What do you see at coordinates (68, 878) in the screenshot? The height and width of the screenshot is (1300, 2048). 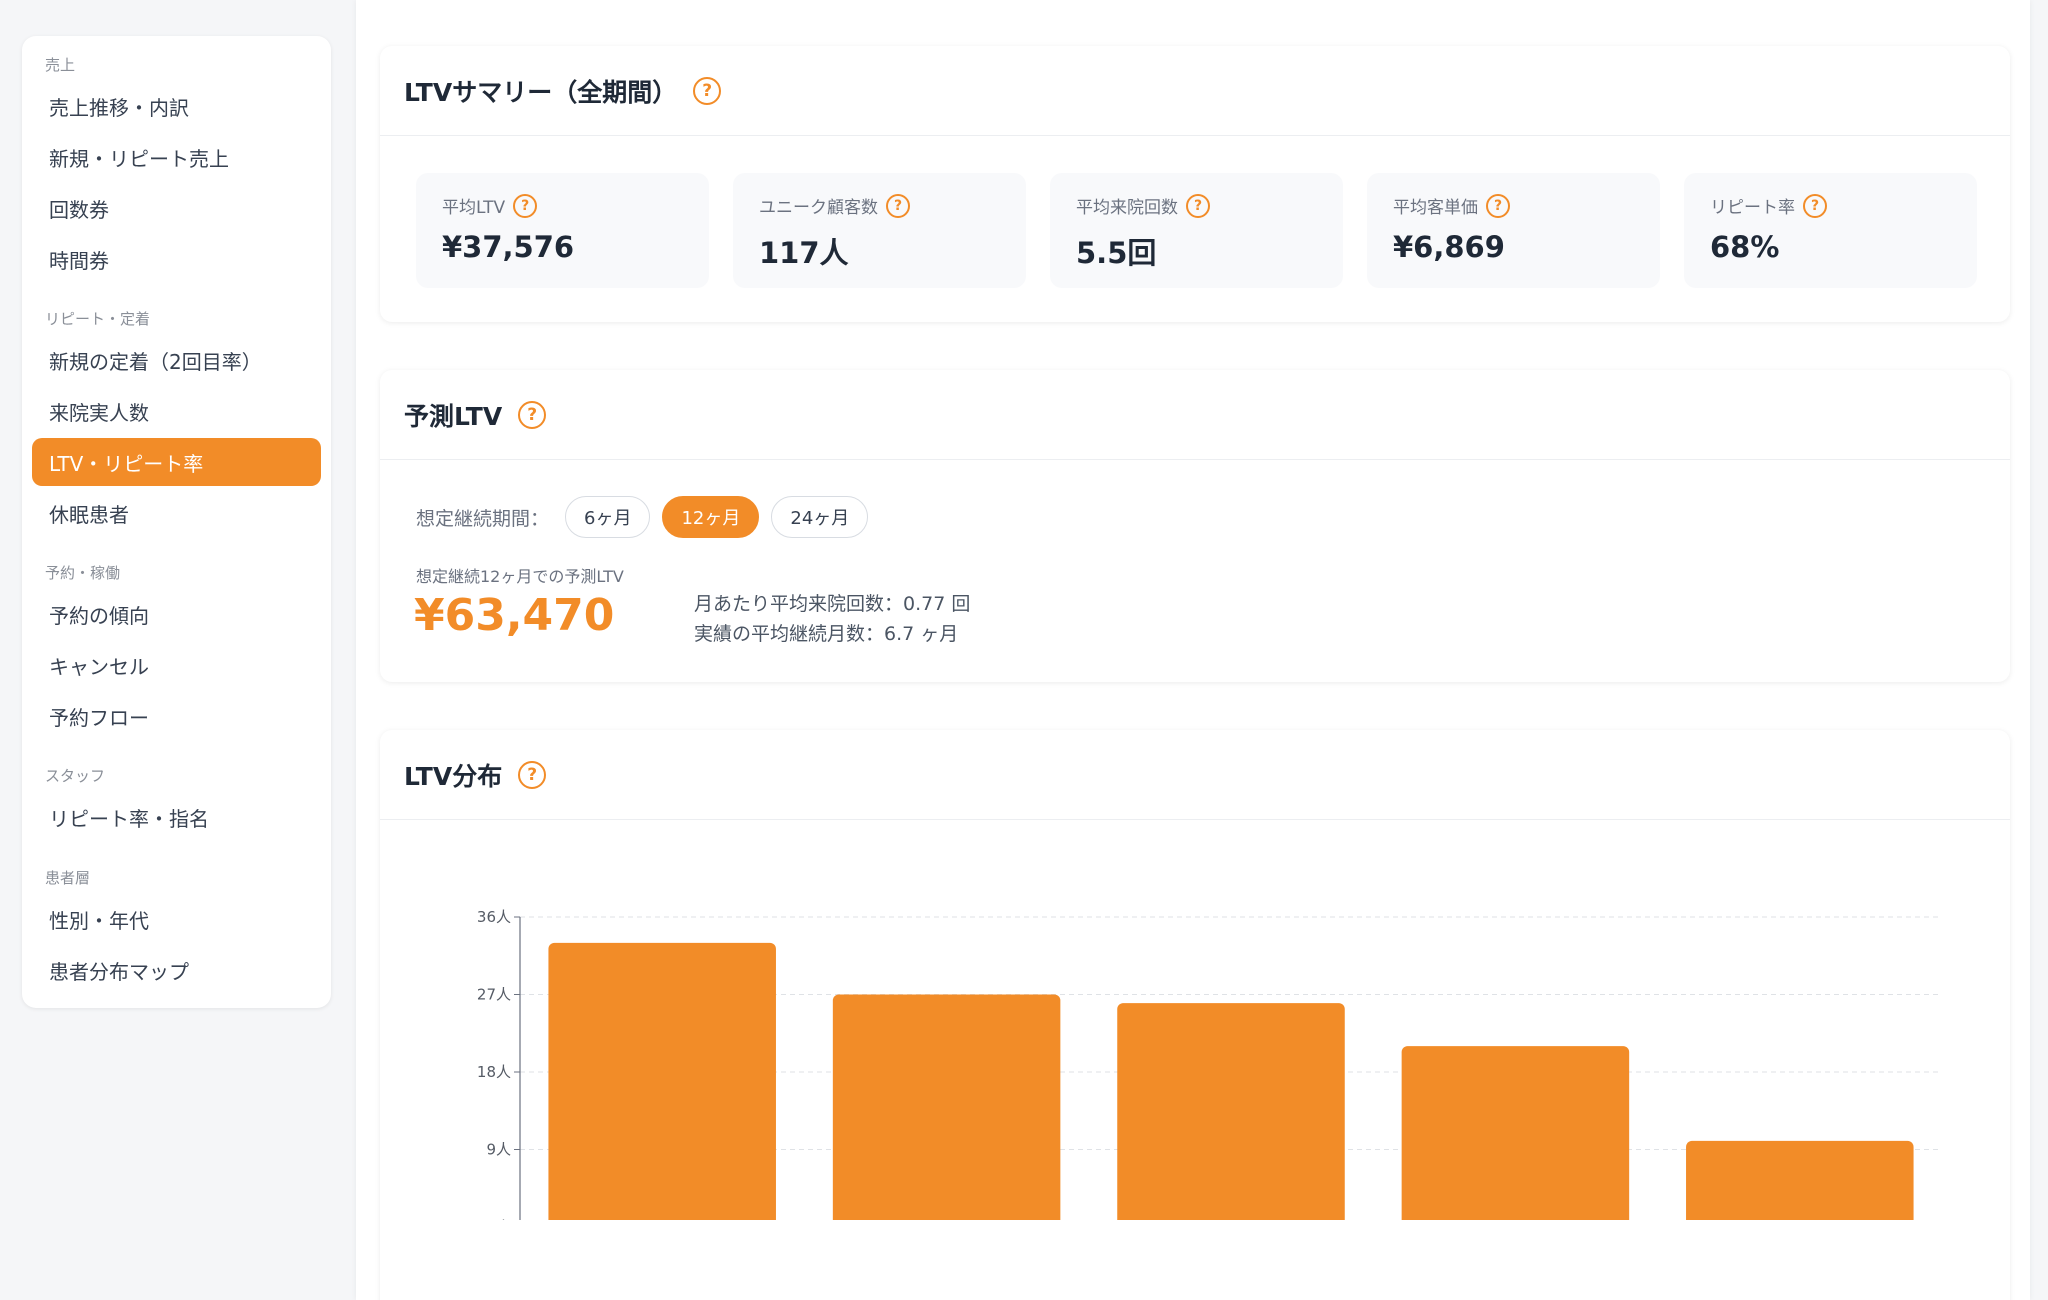 I see `sidebar-section-patients: 患者層` at bounding box center [68, 878].